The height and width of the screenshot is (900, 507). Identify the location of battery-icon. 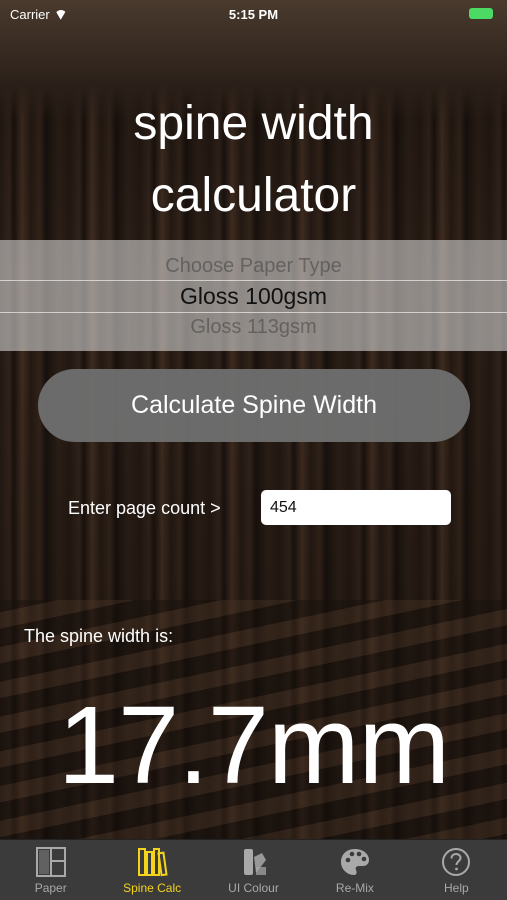
(481, 13).